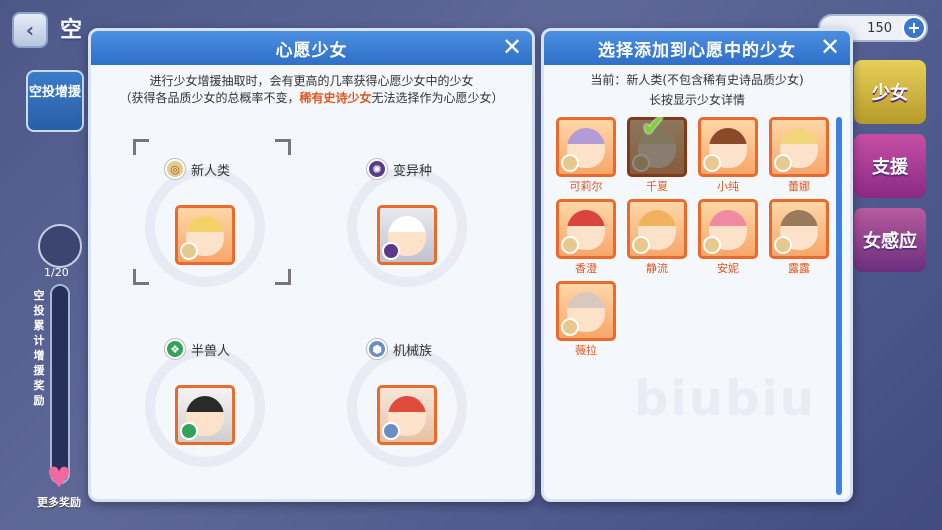 The height and width of the screenshot is (530, 942). What do you see at coordinates (311, 81) in the screenshot?
I see `desc-line-1: 进行少女增援抽取时，会有更高的几率获得心愿少女中的少女` at bounding box center [311, 81].